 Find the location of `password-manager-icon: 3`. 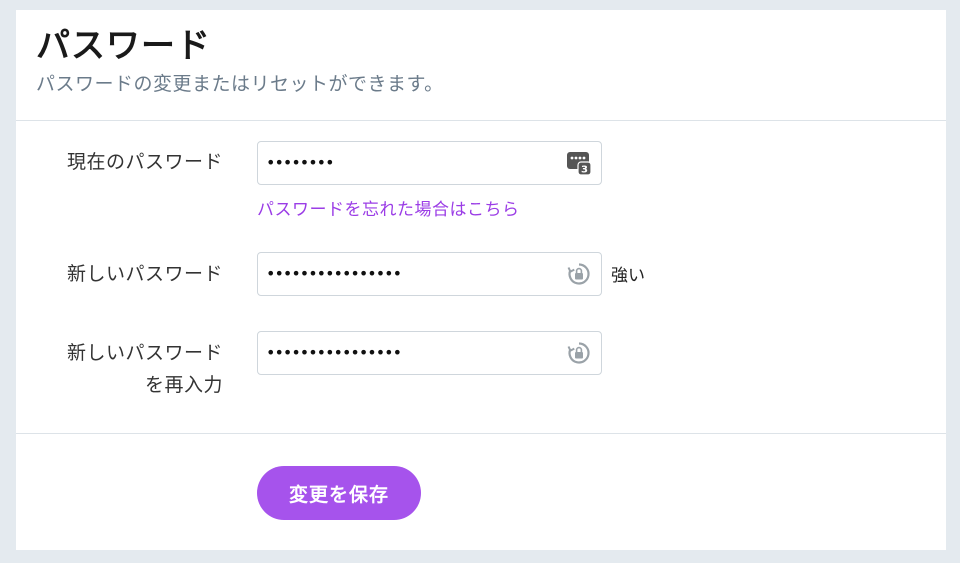

password-manager-icon: 3 is located at coordinates (579, 163).